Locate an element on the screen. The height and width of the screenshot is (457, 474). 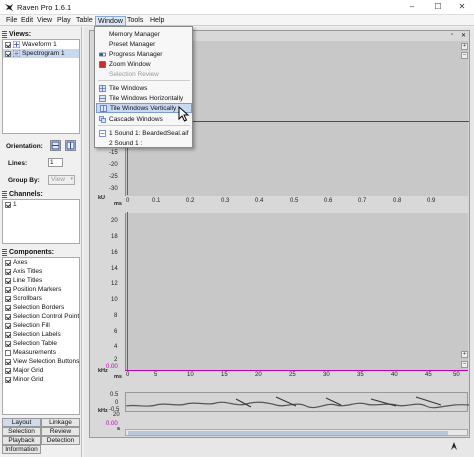
close-window-button: ✕ is located at coordinates (463, 35).